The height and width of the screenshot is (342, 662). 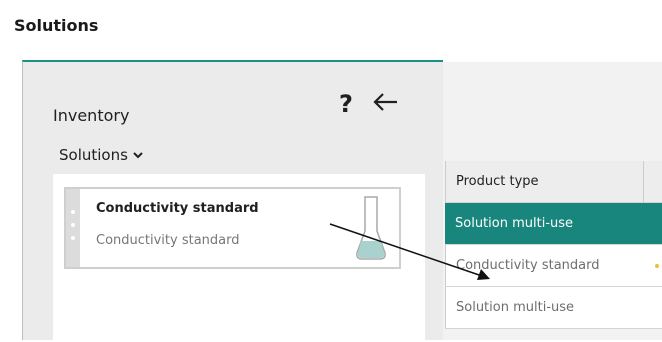 I want to click on solution-card-title: Conductivity standard, so click(x=177, y=208).